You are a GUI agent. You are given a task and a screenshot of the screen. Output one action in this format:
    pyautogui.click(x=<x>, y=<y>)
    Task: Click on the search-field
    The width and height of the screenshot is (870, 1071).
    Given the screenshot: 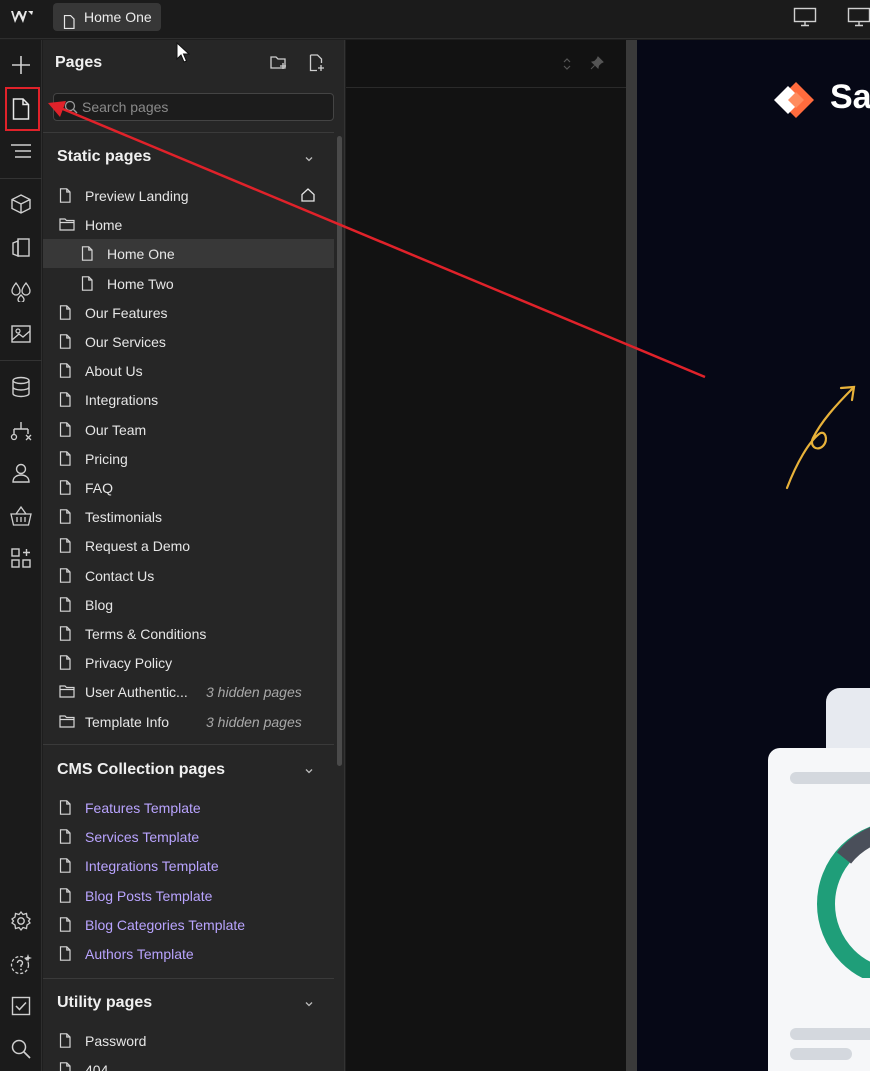 What is the action you would take?
    pyautogui.click(x=193, y=107)
    